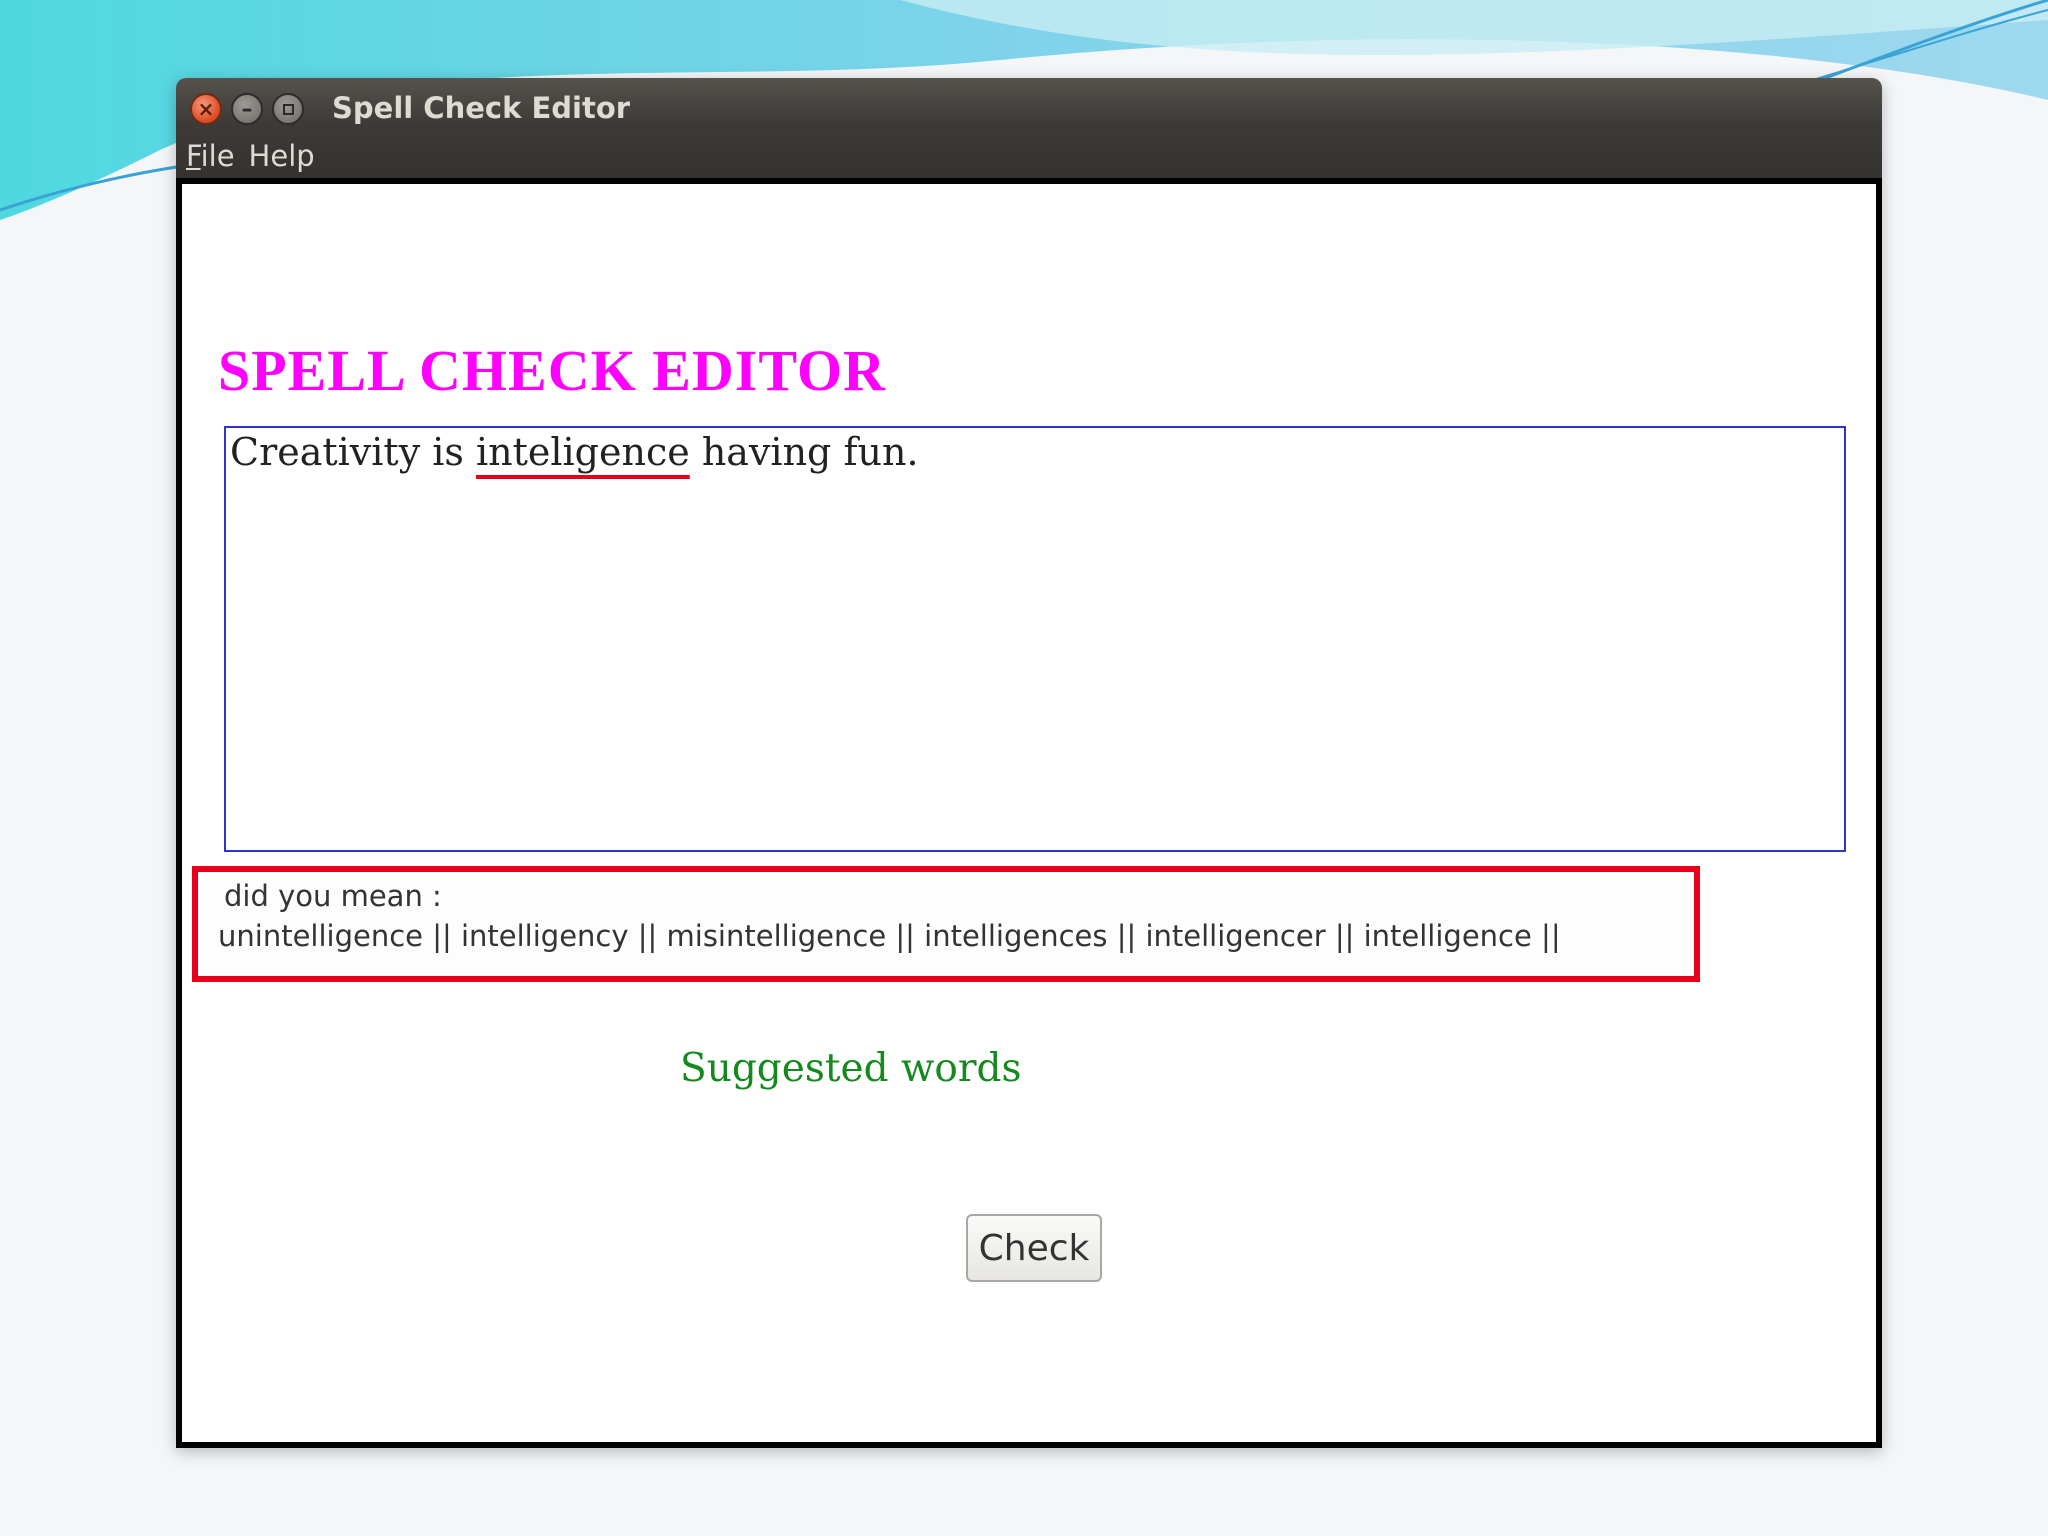  What do you see at coordinates (214, 156) in the screenshot?
I see `menu-file: File` at bounding box center [214, 156].